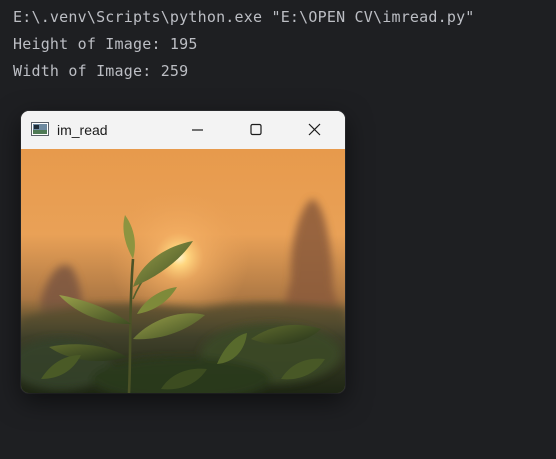  I want to click on close-icon, so click(314, 129).